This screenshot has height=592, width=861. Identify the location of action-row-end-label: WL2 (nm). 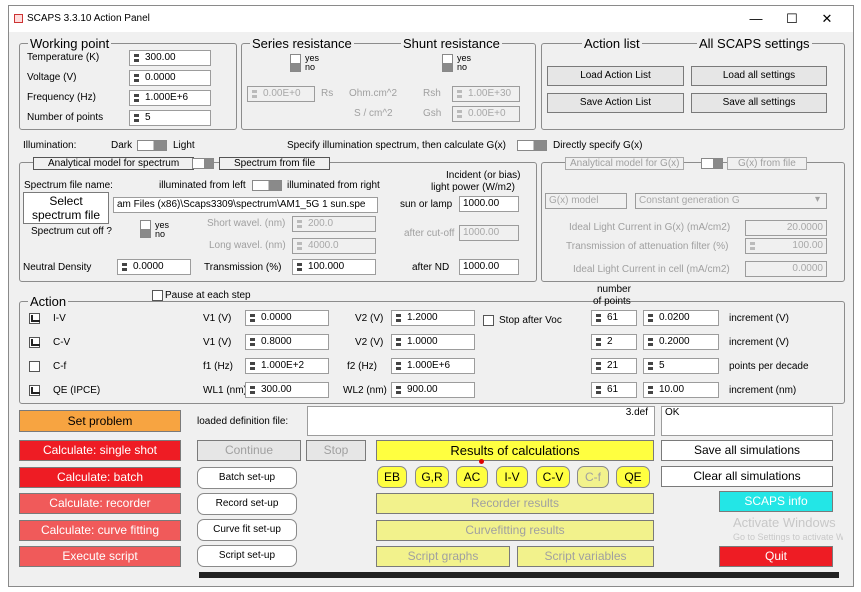
(365, 390).